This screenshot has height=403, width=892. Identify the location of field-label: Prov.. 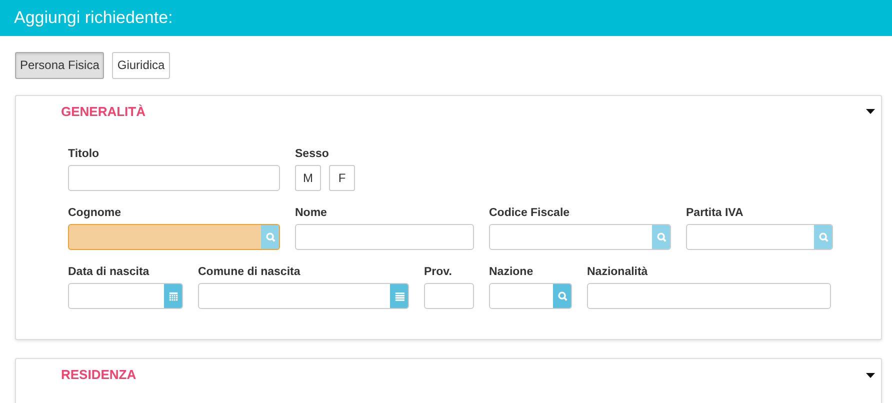
(438, 272).